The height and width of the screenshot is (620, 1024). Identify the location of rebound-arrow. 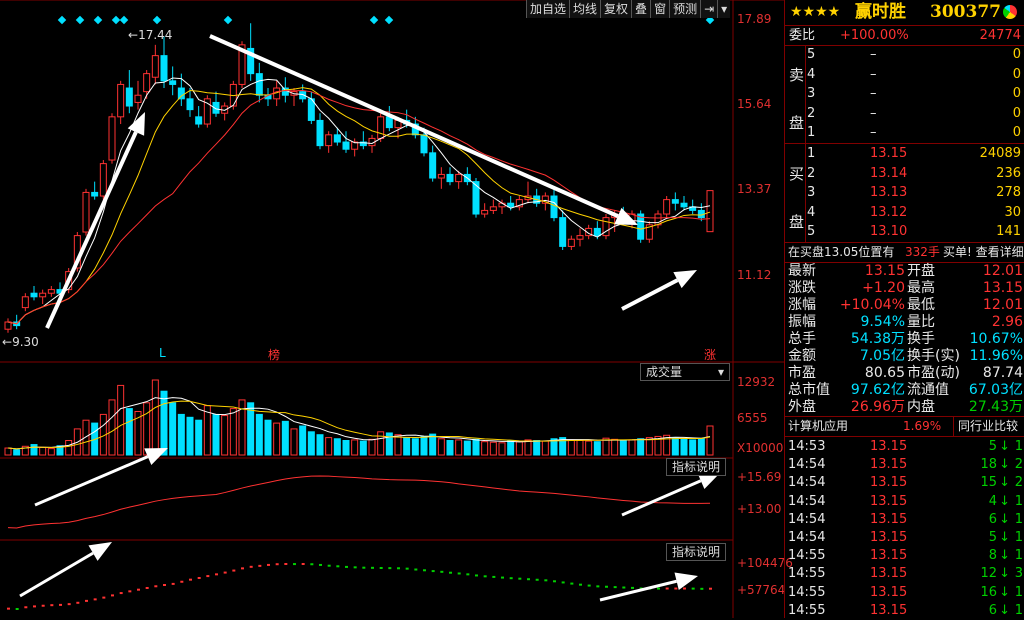
(650, 294).